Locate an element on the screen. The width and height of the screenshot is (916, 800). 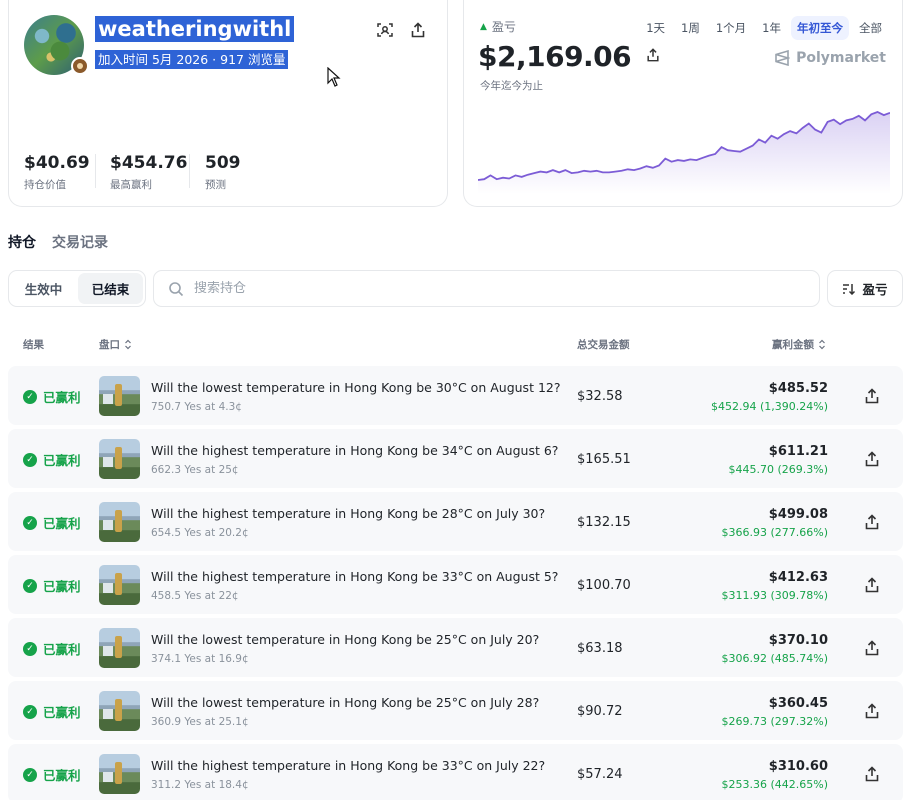
position-detail: 750.7 Yes at 4.3¢ is located at coordinates (196, 407).